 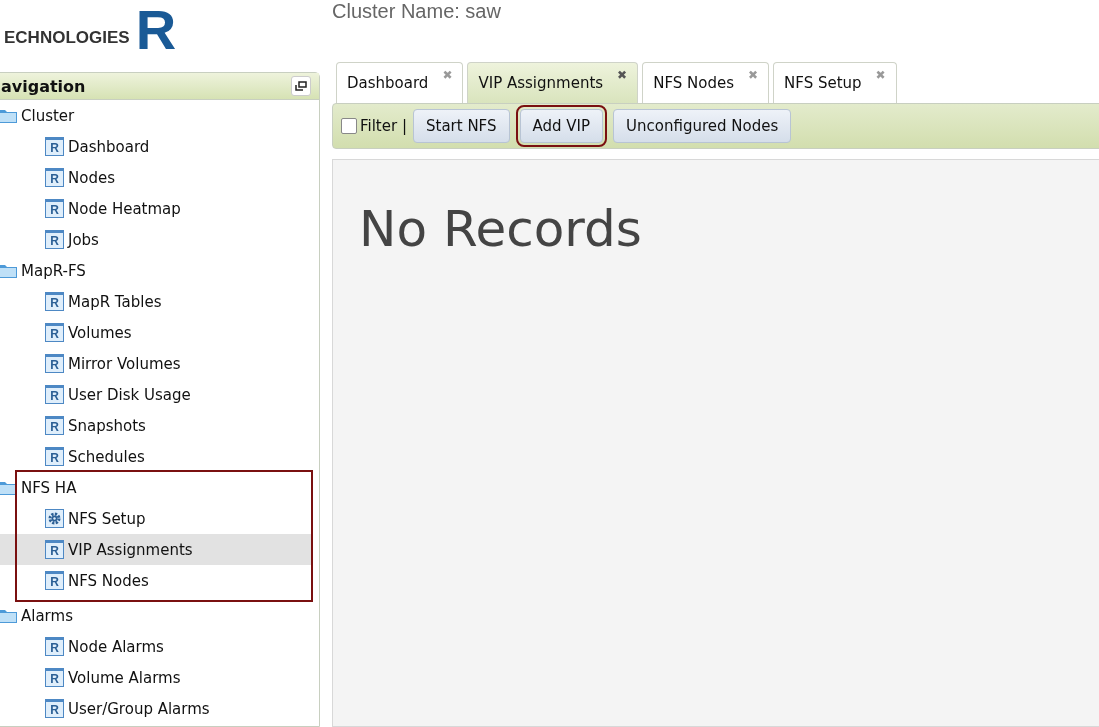 What do you see at coordinates (159, 363) in the screenshot?
I see `tree-item: R Mirror Volumes` at bounding box center [159, 363].